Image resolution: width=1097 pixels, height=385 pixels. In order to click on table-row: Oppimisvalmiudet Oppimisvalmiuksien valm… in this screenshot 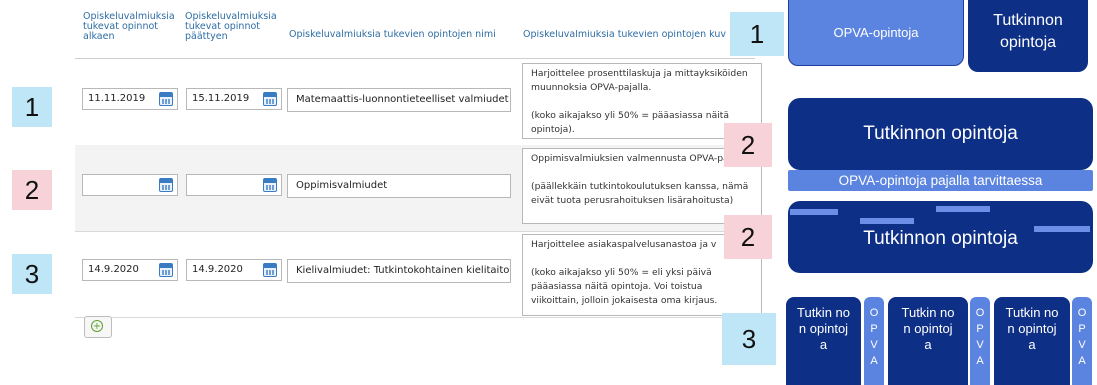, I will do `click(418, 188)`.